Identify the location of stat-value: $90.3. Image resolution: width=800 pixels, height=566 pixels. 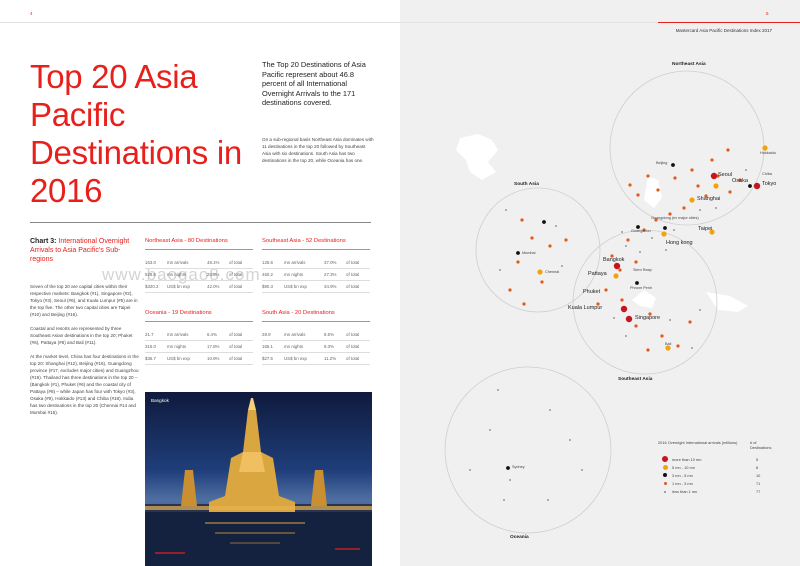
(267, 286).